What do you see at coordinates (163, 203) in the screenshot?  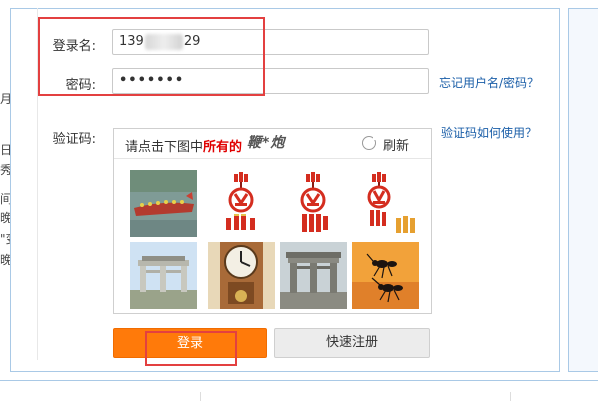 I see `dragon-boat-tile` at bounding box center [163, 203].